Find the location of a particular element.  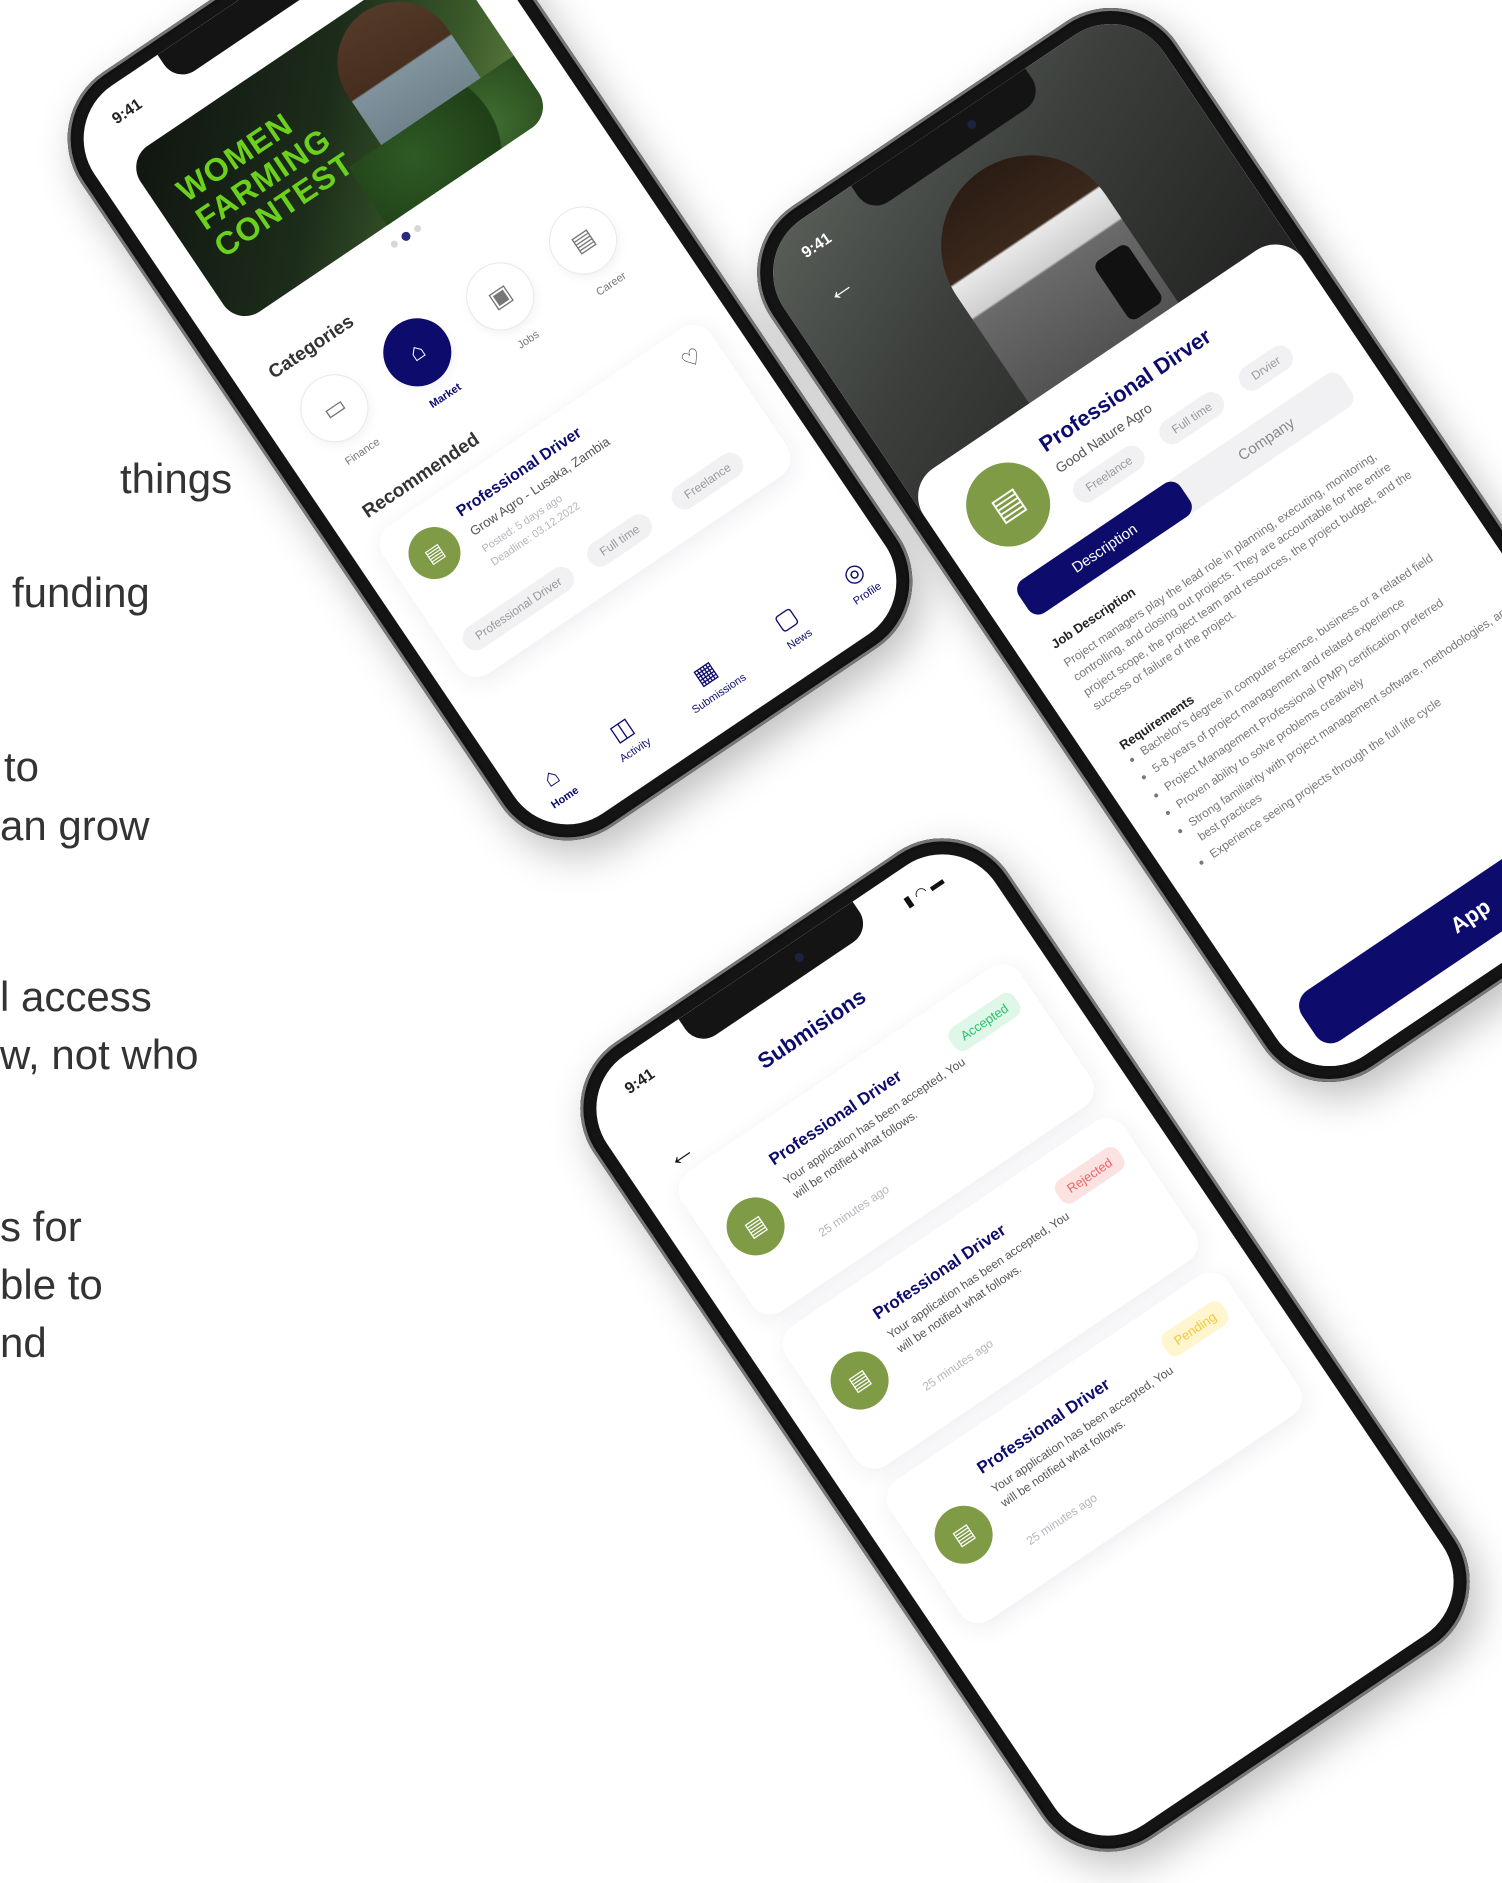

left-text-line: funding is located at coordinates (81, 592).